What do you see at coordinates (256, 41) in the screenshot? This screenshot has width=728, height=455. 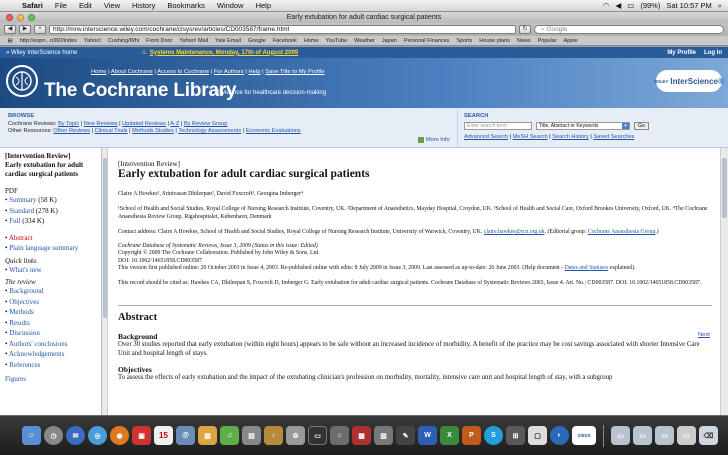 I see `bookmark-item: Google` at bounding box center [256, 41].